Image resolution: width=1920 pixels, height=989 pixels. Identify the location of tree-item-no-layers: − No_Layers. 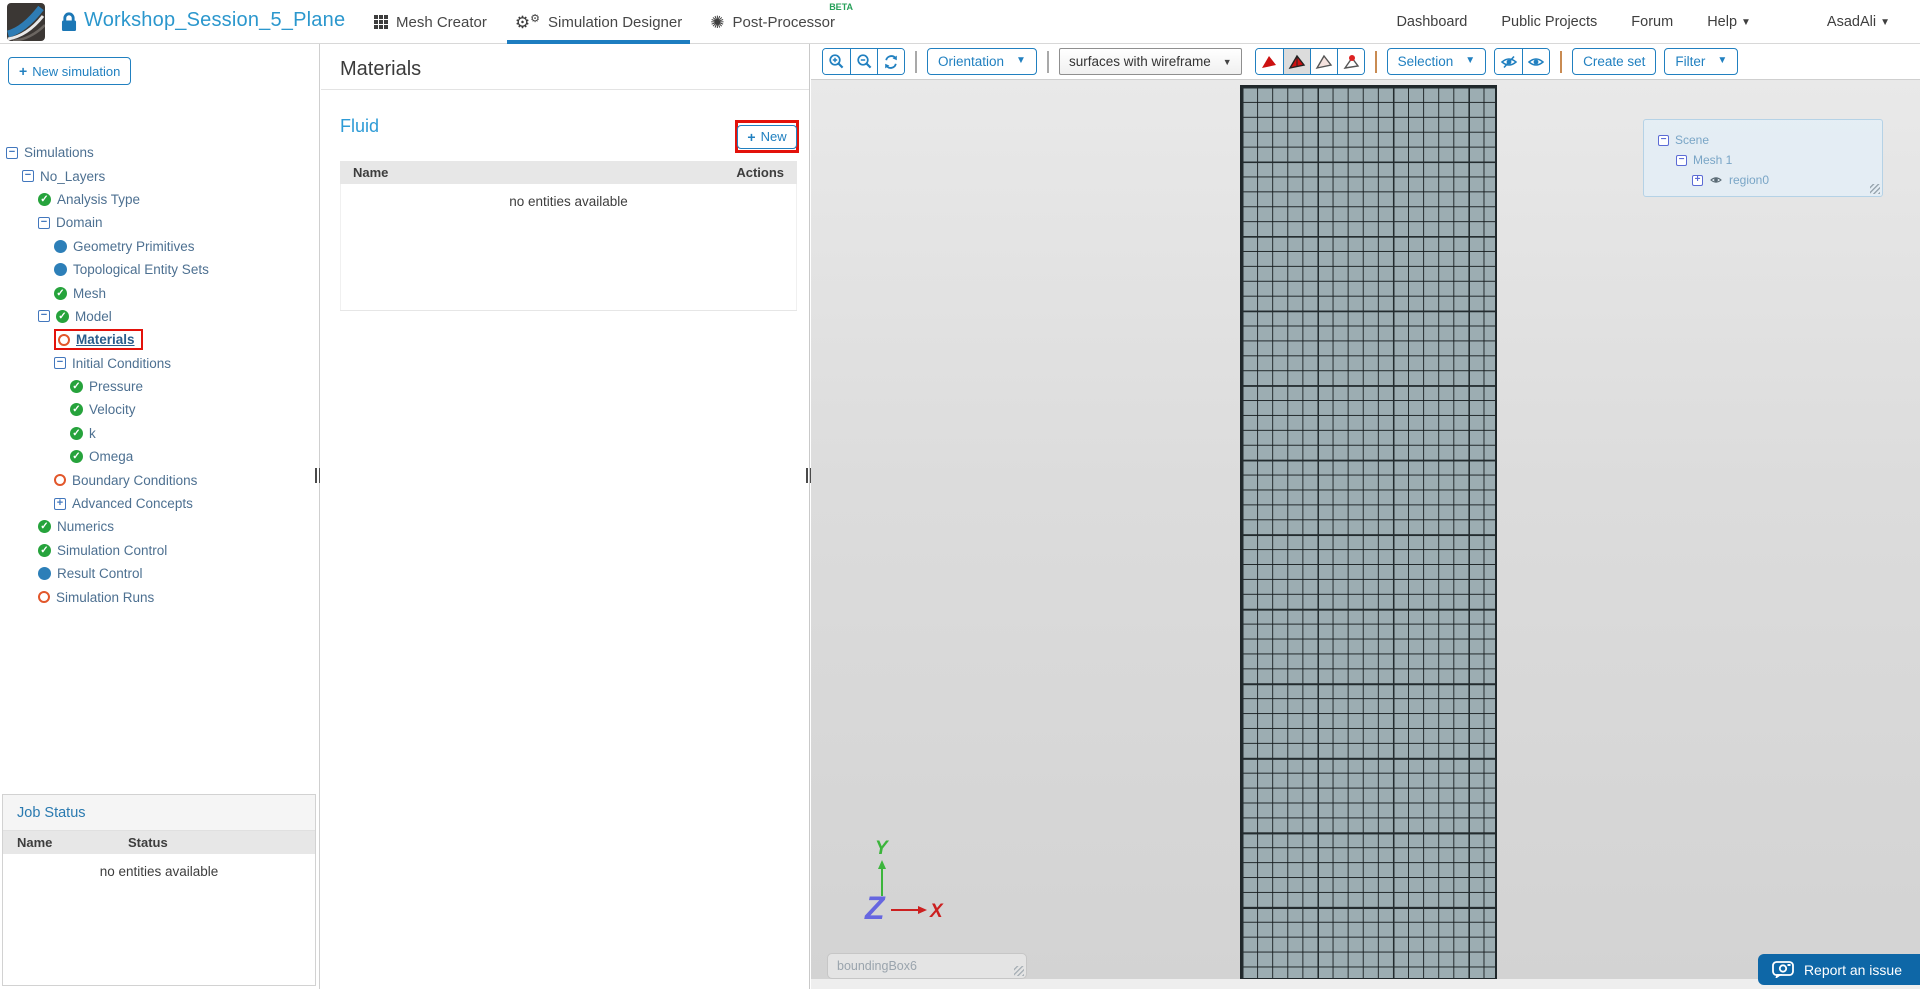
(158, 175).